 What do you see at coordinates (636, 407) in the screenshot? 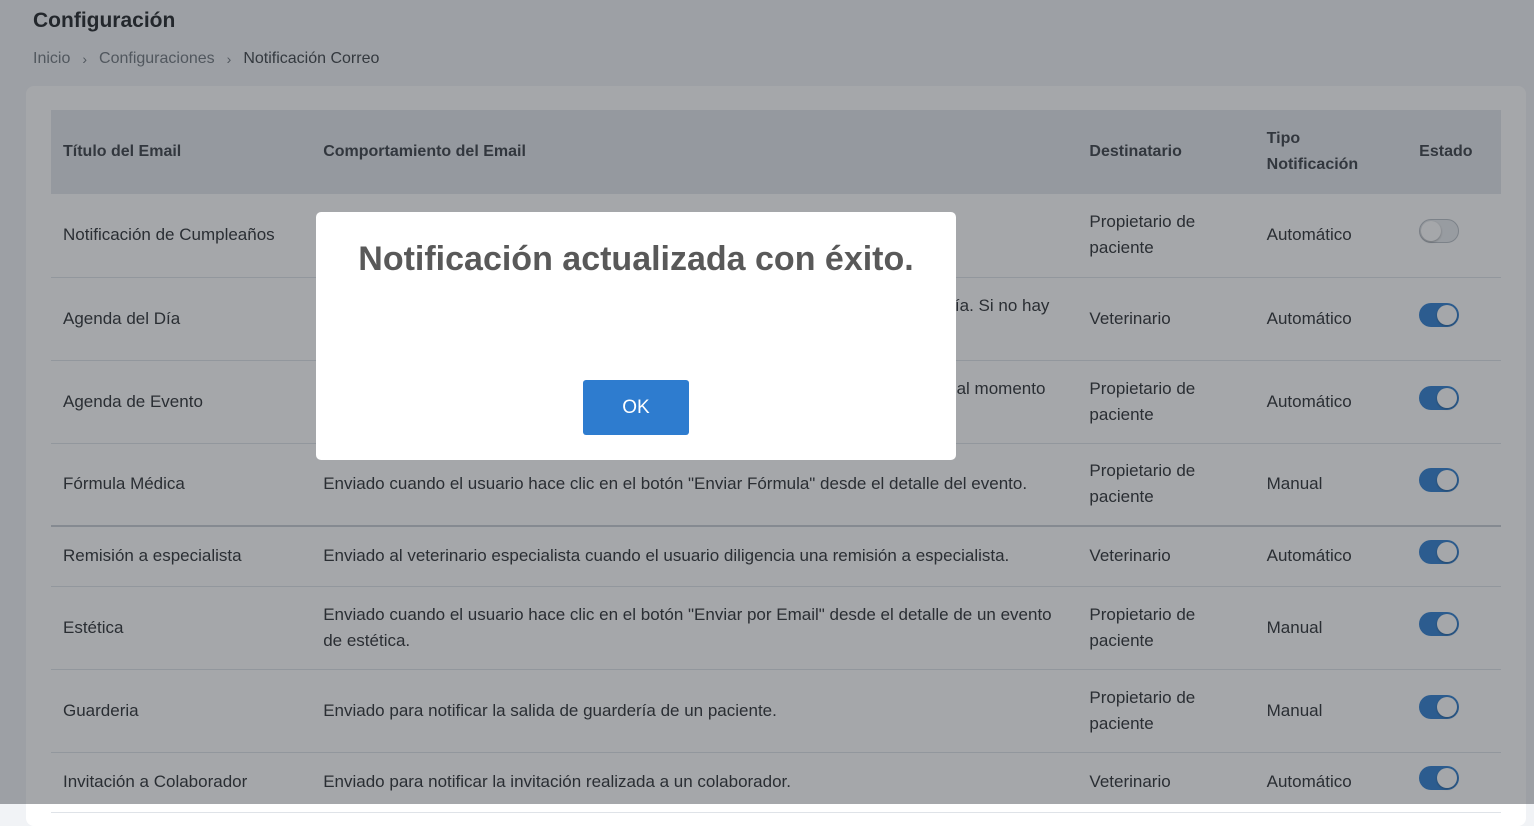
I see `ok-button: OK` at bounding box center [636, 407].